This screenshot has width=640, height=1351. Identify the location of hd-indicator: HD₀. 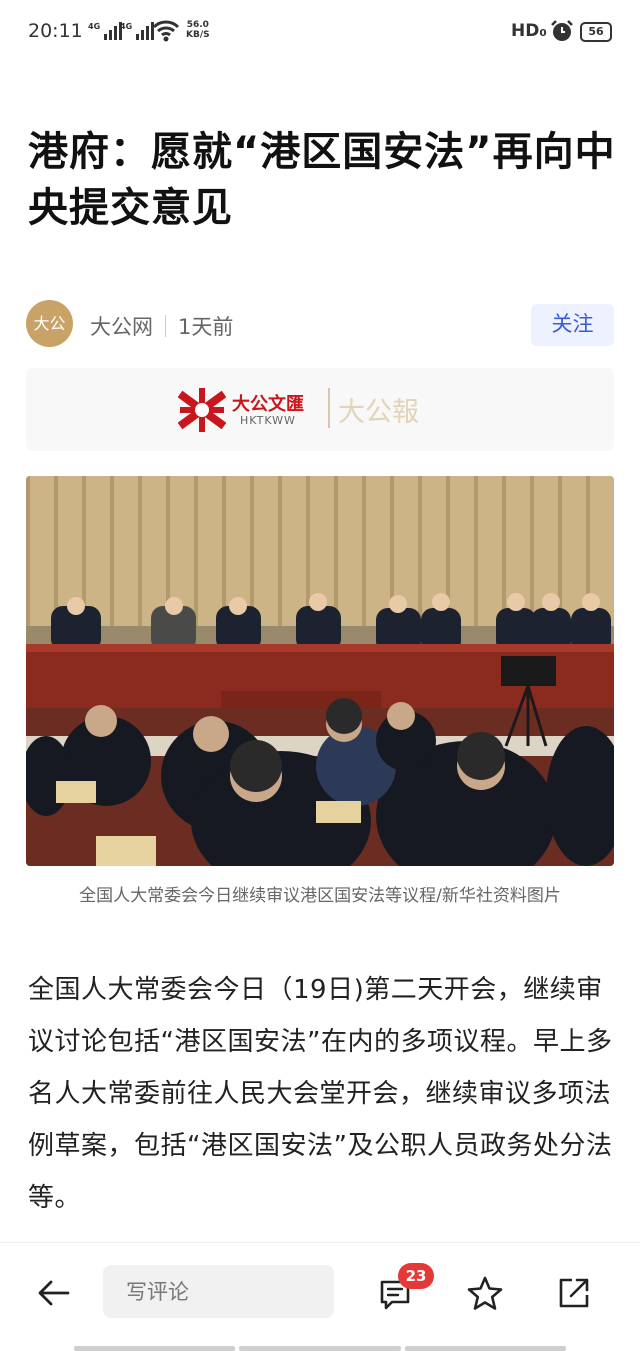
(529, 31).